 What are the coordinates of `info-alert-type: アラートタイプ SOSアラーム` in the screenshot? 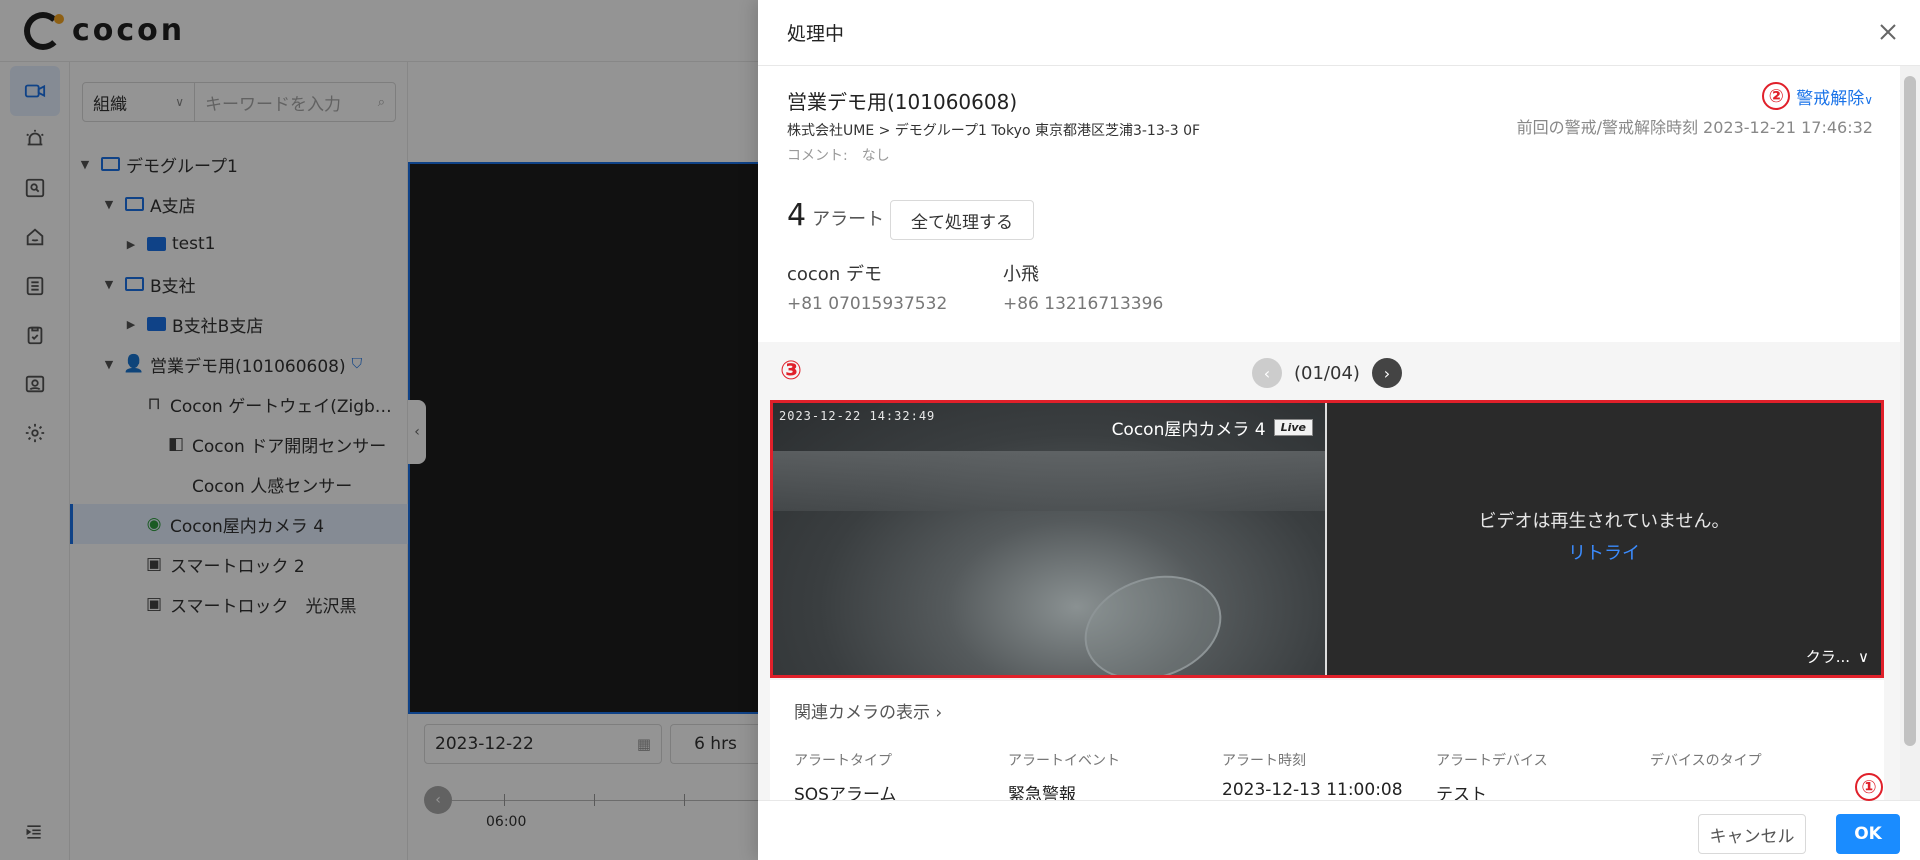 It's located at (845, 775).